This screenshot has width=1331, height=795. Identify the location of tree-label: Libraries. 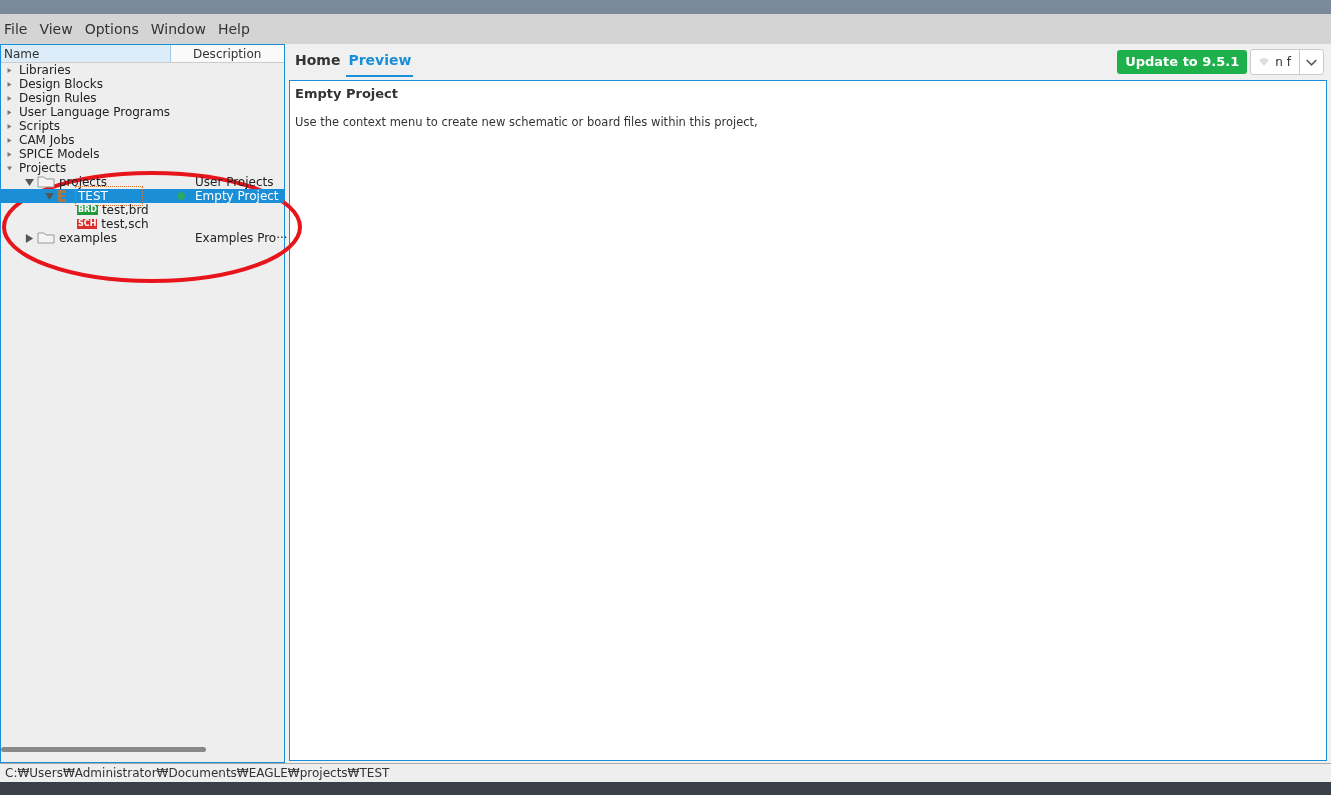
(45, 70).